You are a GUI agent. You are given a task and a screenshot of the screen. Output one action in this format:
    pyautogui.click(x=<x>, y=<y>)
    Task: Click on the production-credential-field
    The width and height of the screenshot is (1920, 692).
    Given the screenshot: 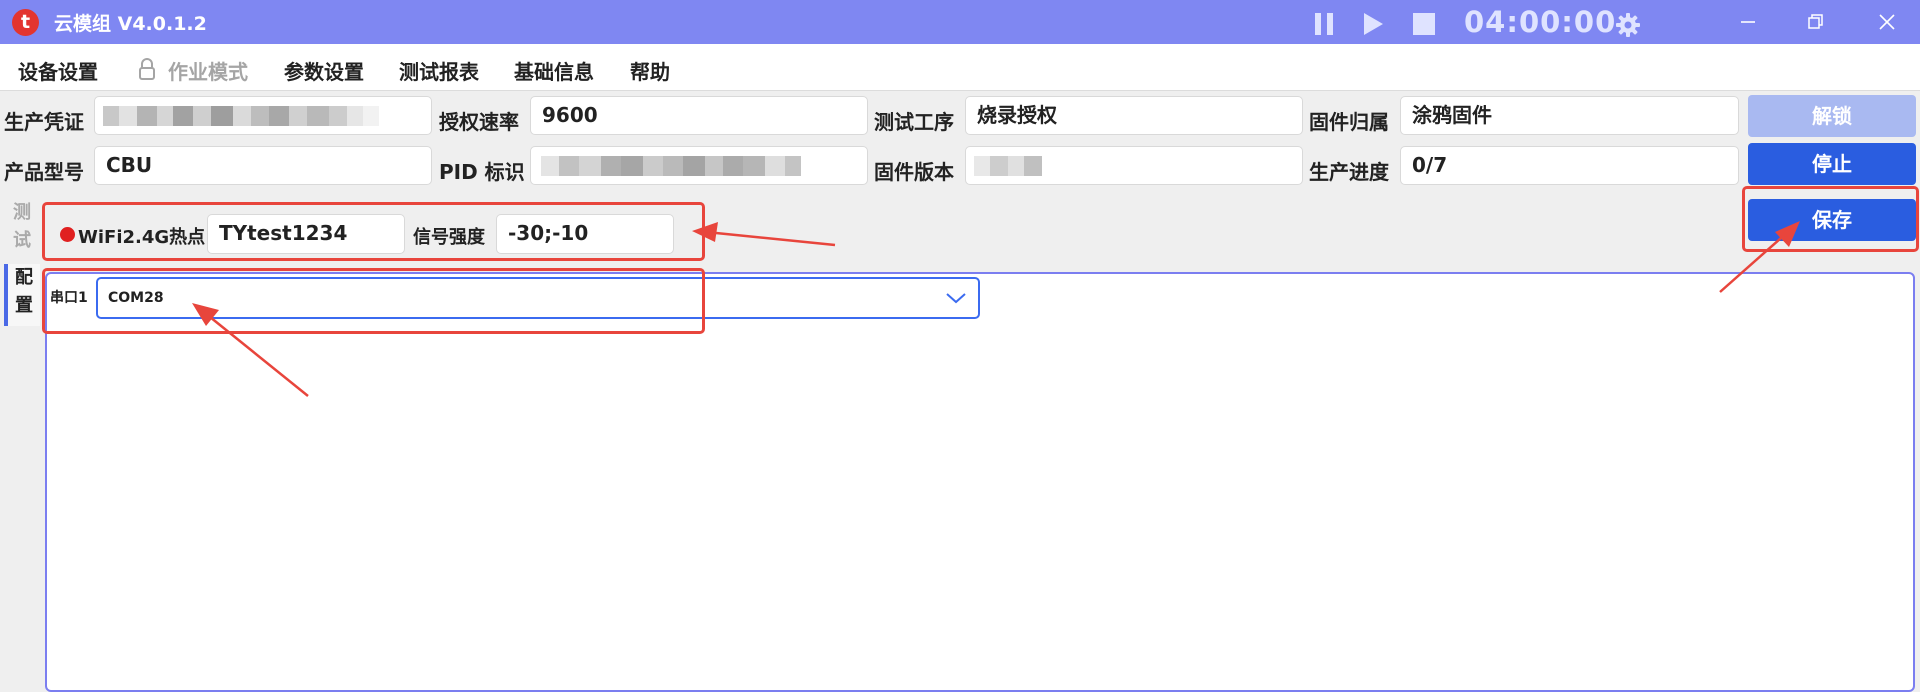 What is the action you would take?
    pyautogui.click(x=263, y=115)
    